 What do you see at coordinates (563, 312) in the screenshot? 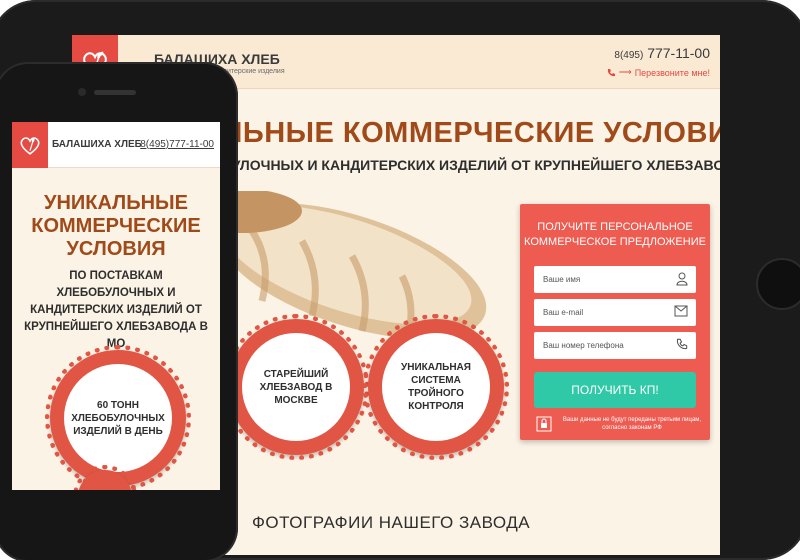
I see `email-placeholder: Ваш e-mail` at bounding box center [563, 312].